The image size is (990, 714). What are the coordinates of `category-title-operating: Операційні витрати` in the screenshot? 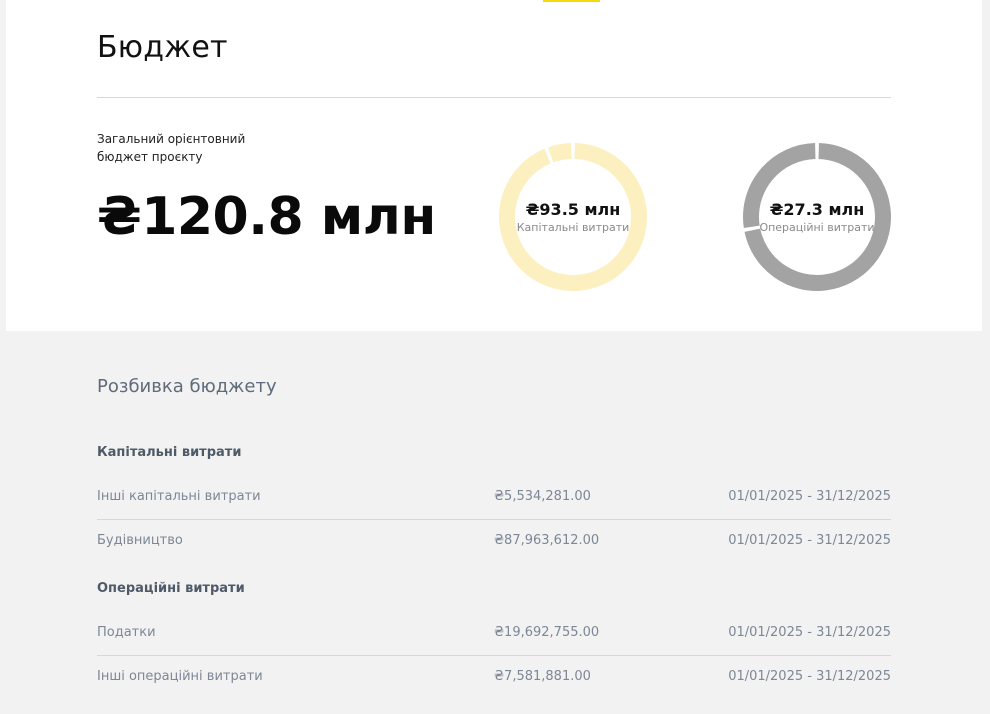 It's located at (171, 588).